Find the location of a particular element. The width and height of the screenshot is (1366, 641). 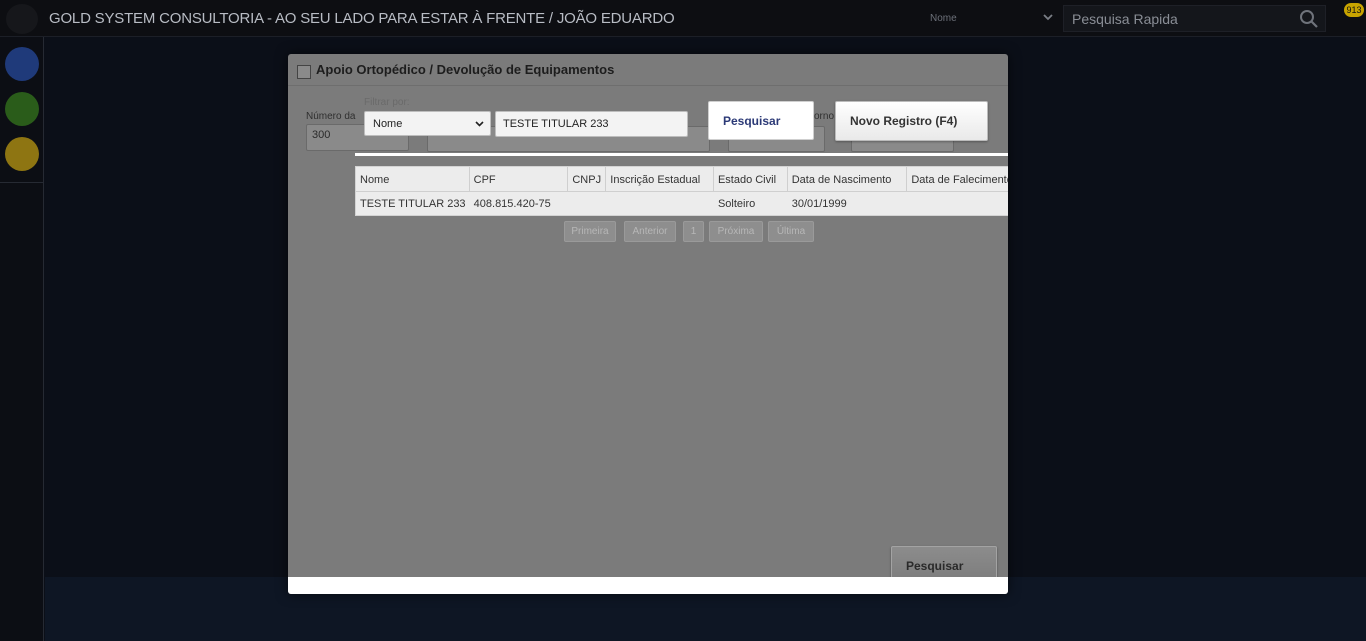

sidebar-yellow-button is located at coordinates (22, 154).